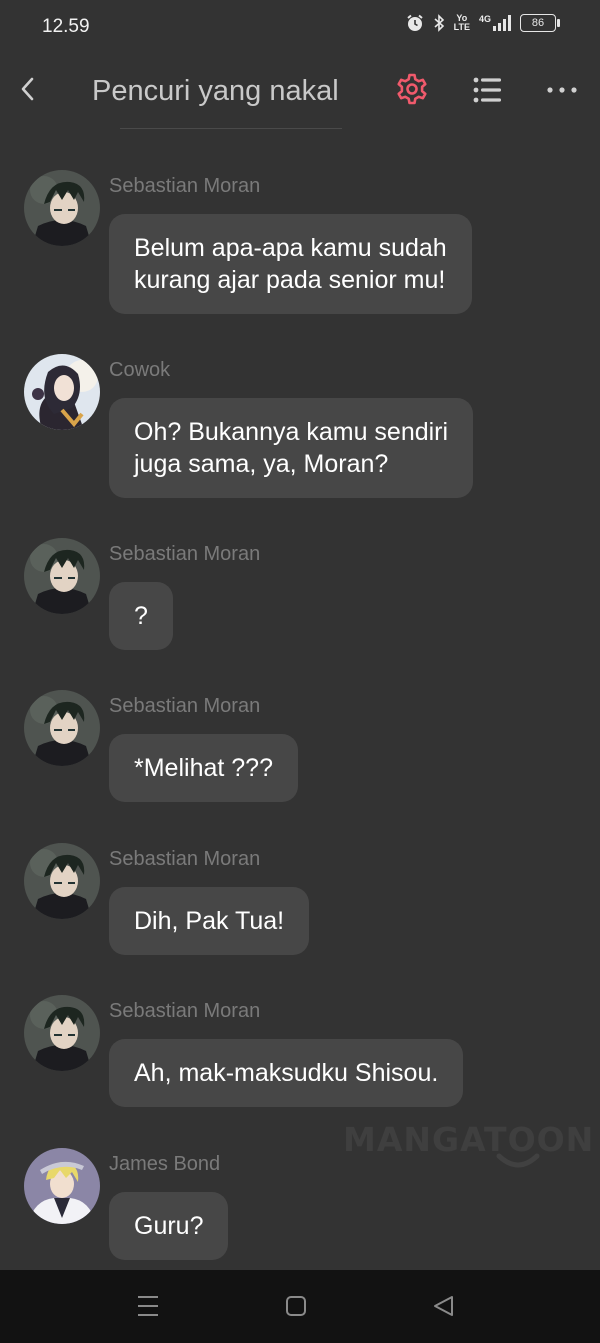 The image size is (600, 1343). What do you see at coordinates (215, 91) in the screenshot?
I see `page-title: Pencuri yang nakal` at bounding box center [215, 91].